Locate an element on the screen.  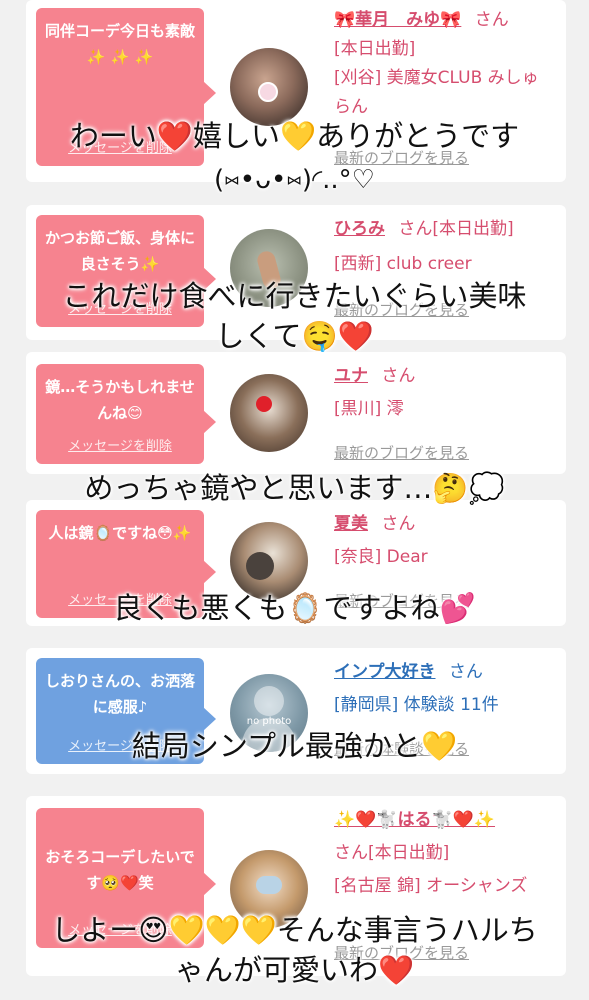
sender-info: ユナ さん [黒川] 澪 is located at coordinates (444, 393).